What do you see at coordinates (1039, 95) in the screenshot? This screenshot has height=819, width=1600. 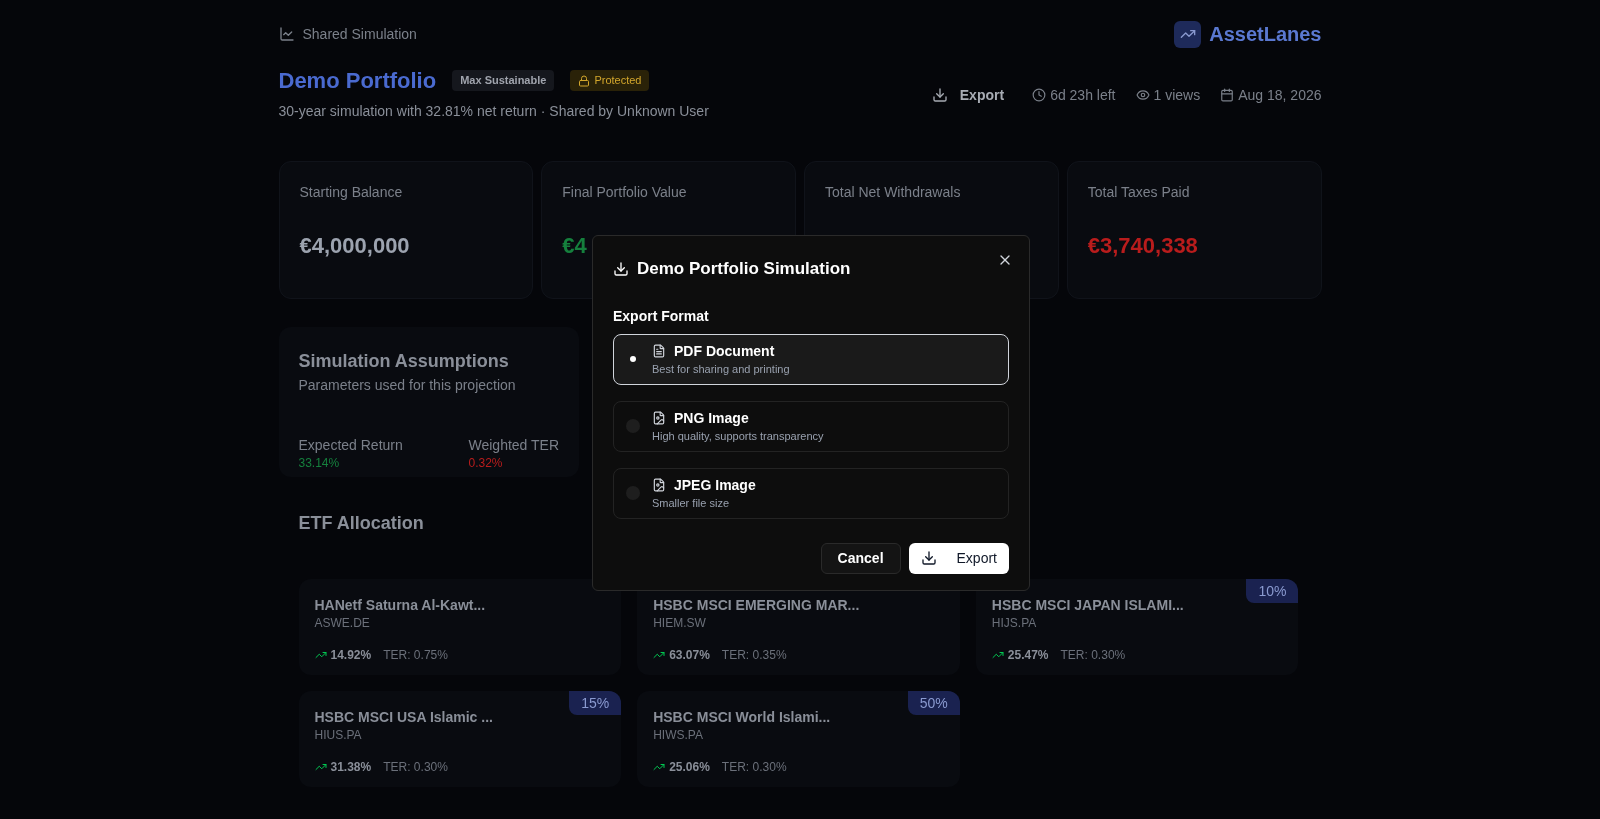 I see `clock-icon` at bounding box center [1039, 95].